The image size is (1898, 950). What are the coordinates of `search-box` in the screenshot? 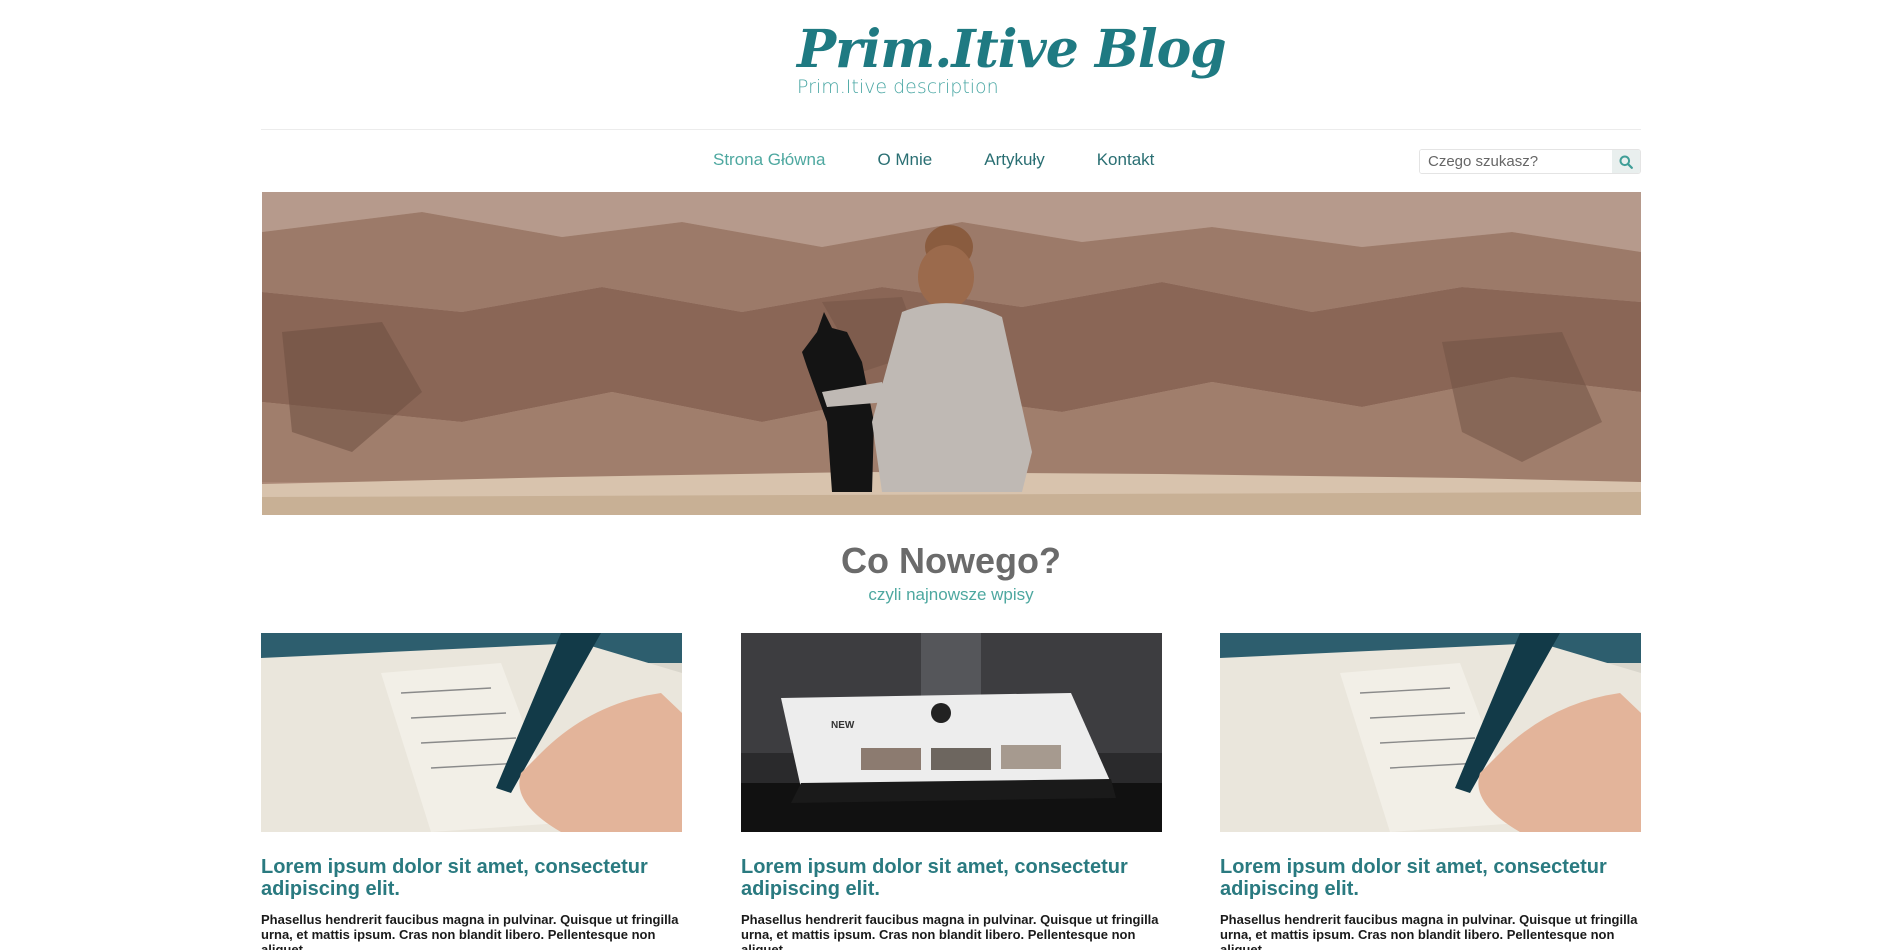 It's located at (1530, 161).